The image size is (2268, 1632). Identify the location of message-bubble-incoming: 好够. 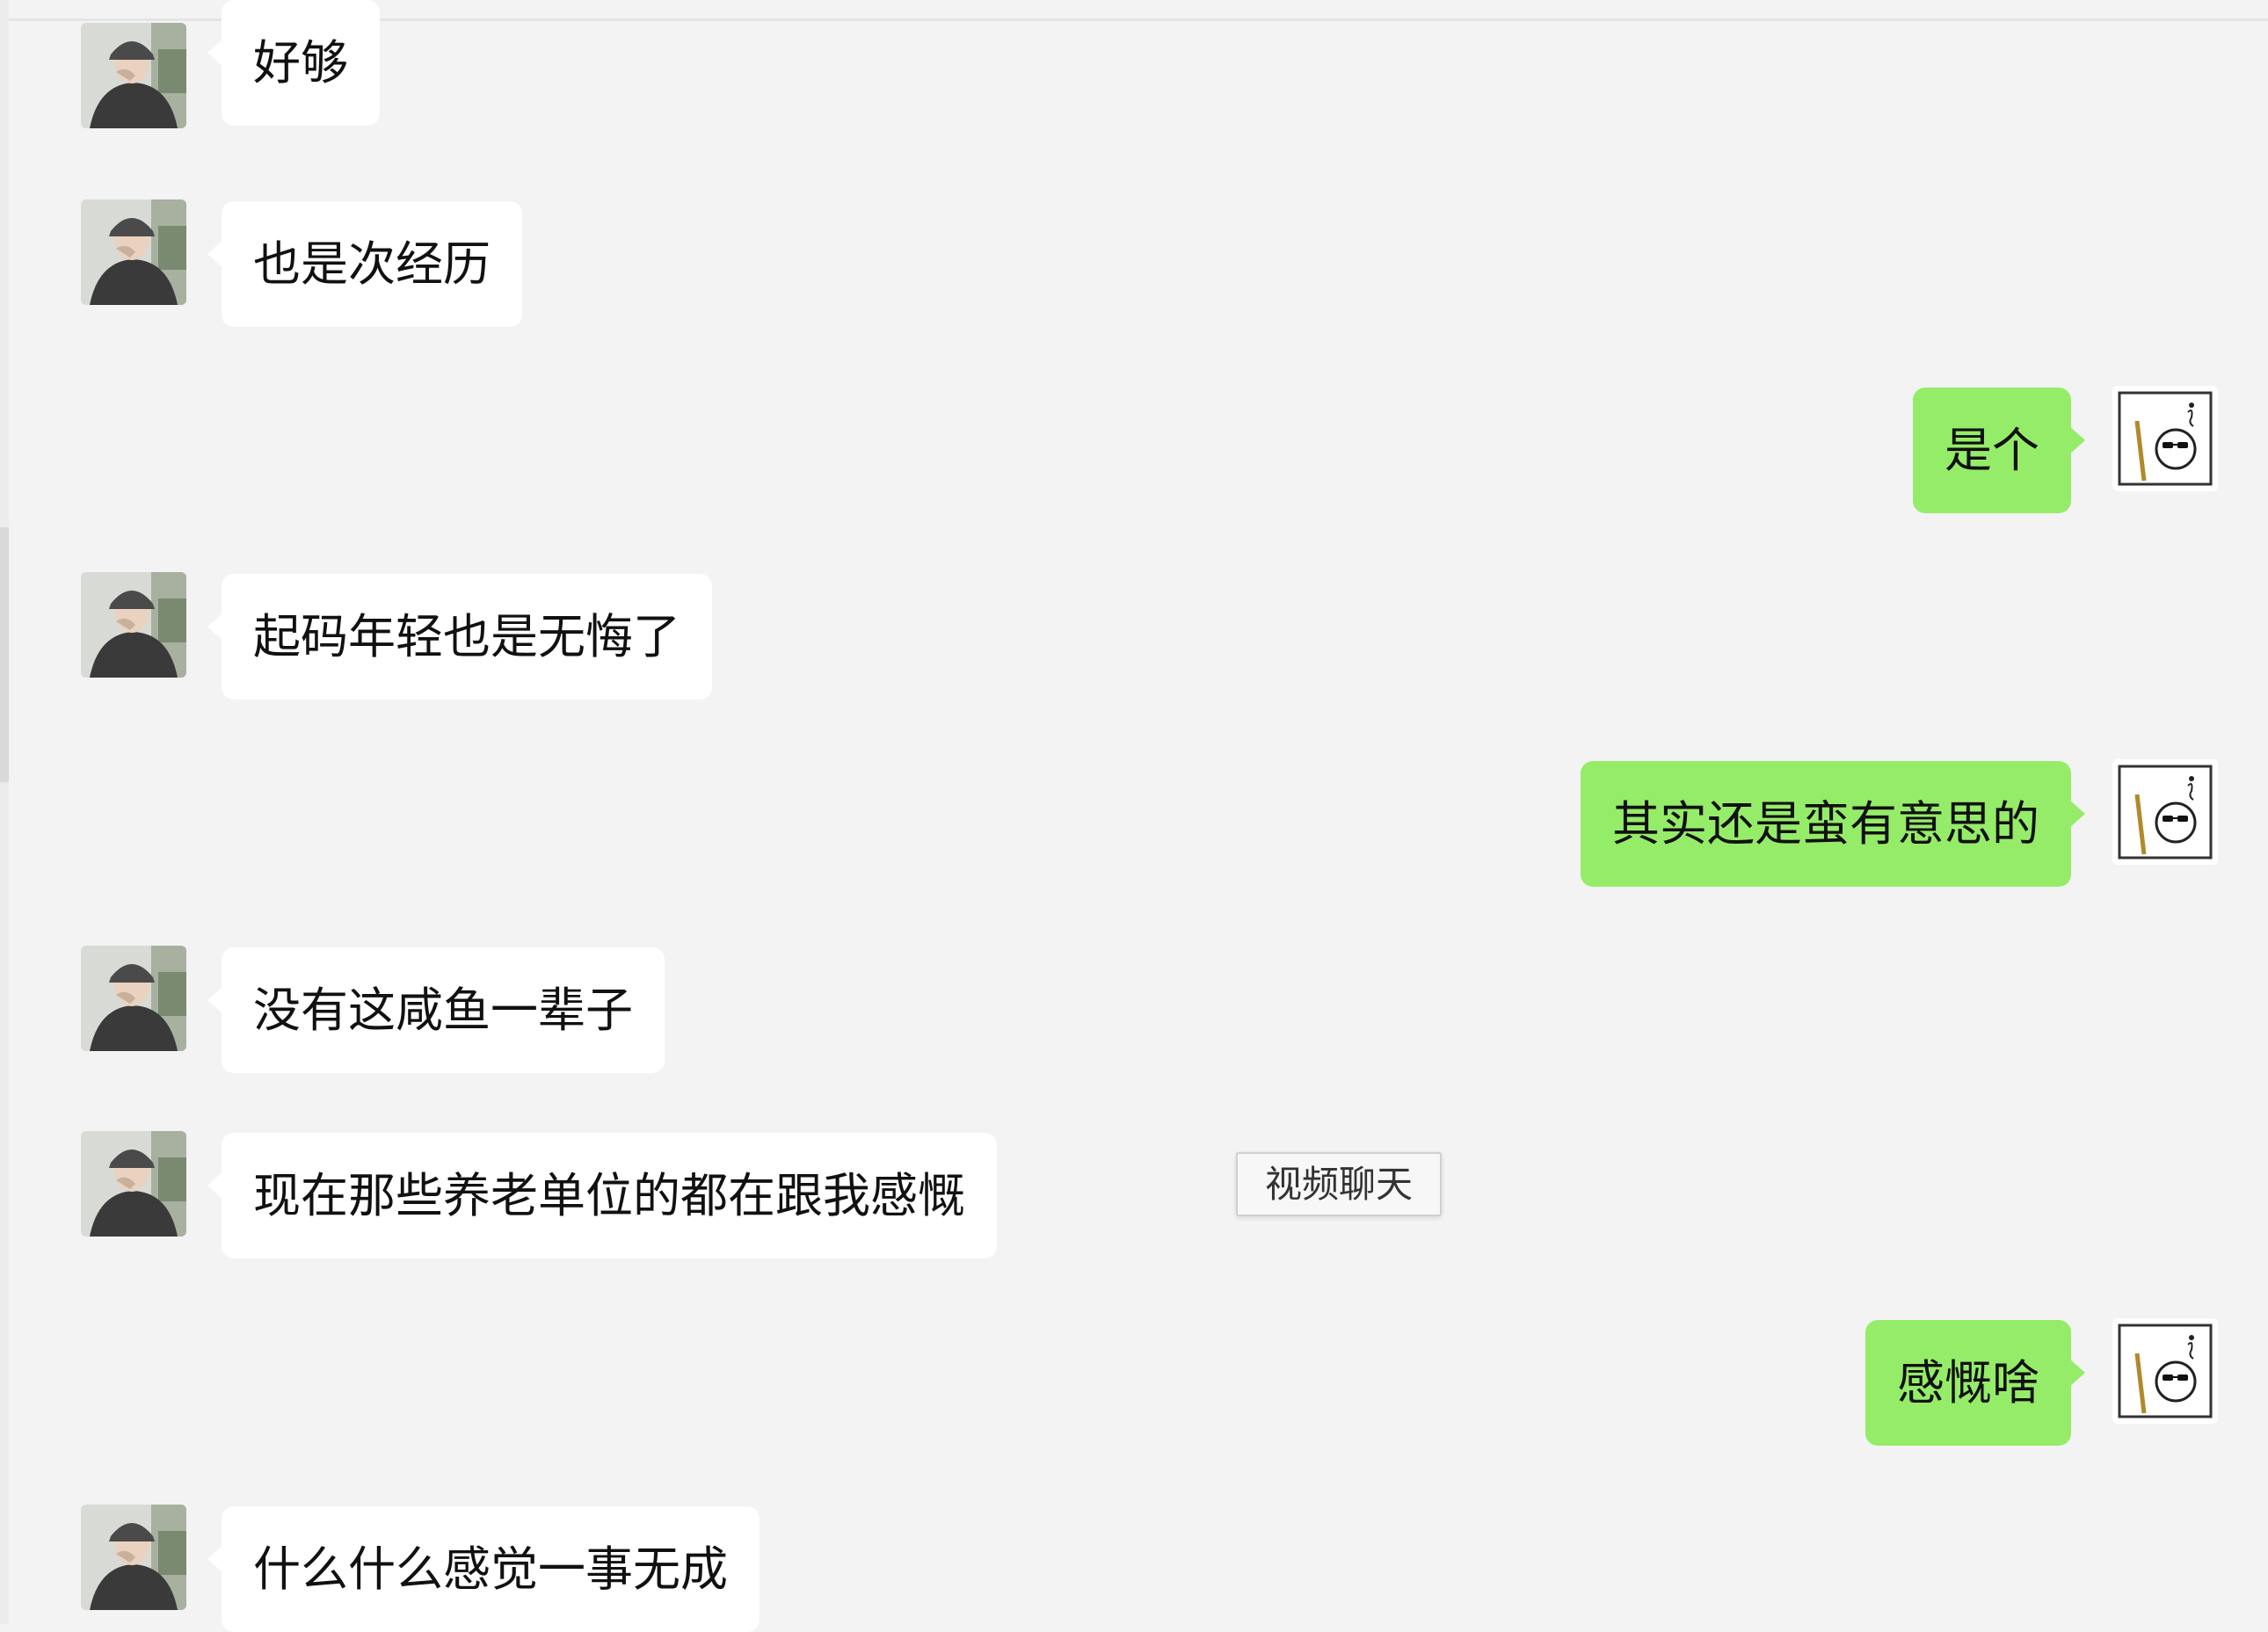
(294, 63).